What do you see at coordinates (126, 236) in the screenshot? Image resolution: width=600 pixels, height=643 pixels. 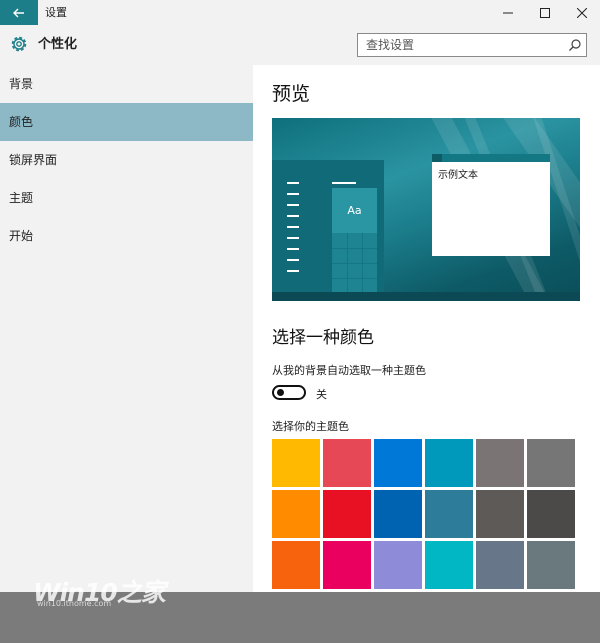 I see `sidebar-item-start: 开始` at bounding box center [126, 236].